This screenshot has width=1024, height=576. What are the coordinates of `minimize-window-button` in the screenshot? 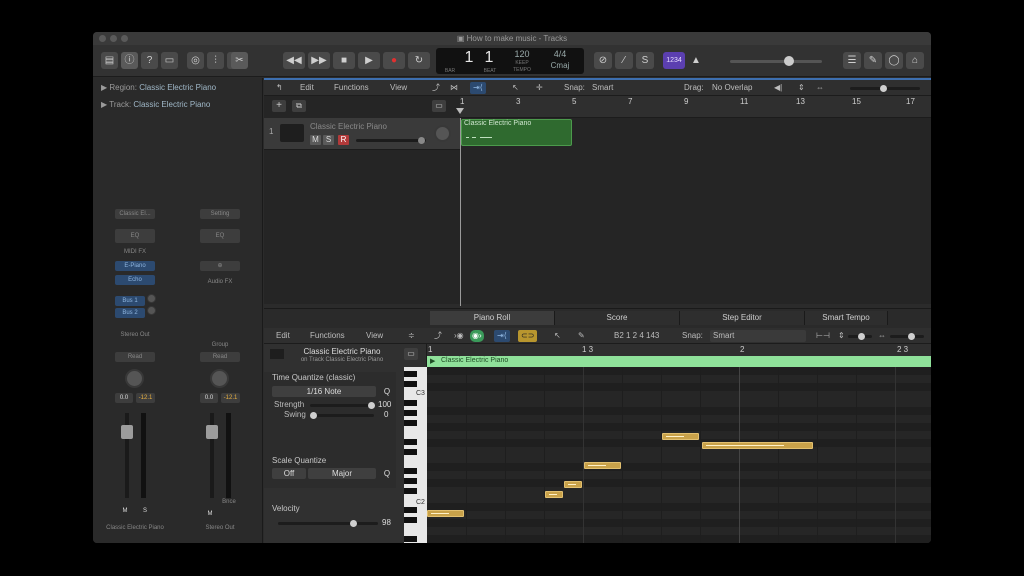 It's located at (113, 38).